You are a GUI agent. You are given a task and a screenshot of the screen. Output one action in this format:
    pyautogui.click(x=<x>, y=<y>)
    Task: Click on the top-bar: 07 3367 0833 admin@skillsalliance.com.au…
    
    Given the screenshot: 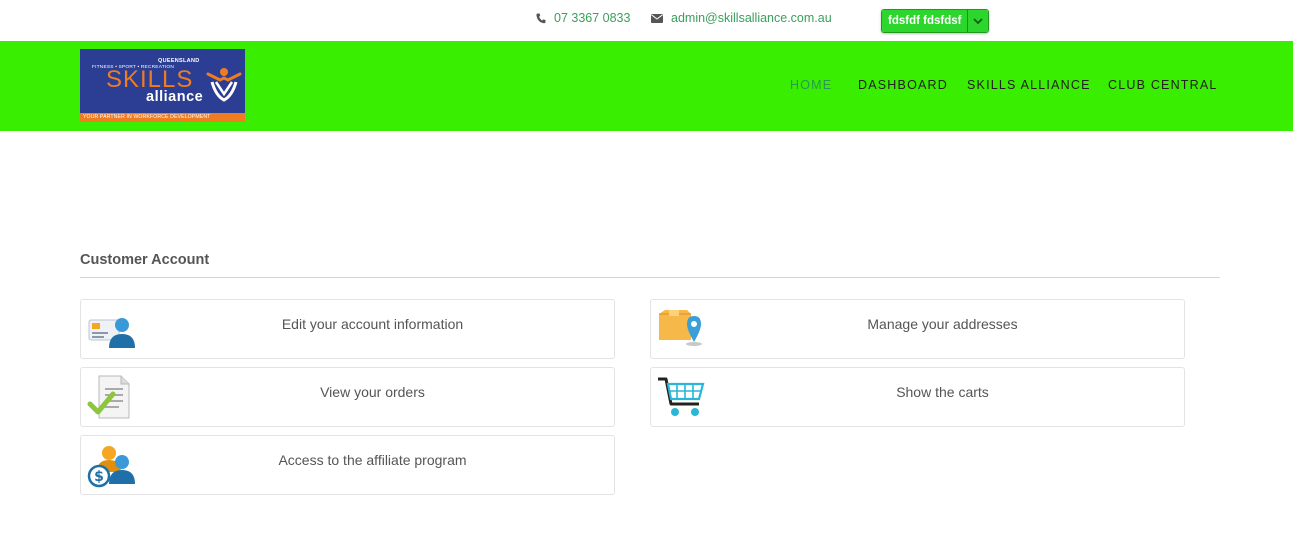 What is the action you would take?
    pyautogui.click(x=646, y=20)
    